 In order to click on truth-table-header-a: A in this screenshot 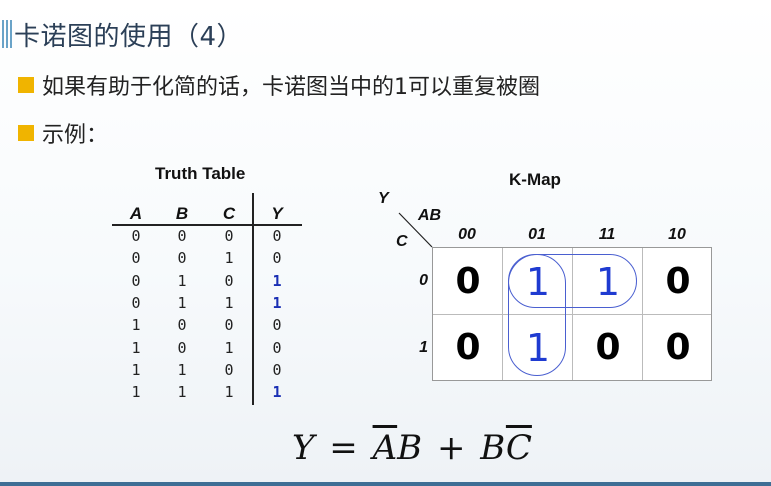, I will do `click(136, 213)`.